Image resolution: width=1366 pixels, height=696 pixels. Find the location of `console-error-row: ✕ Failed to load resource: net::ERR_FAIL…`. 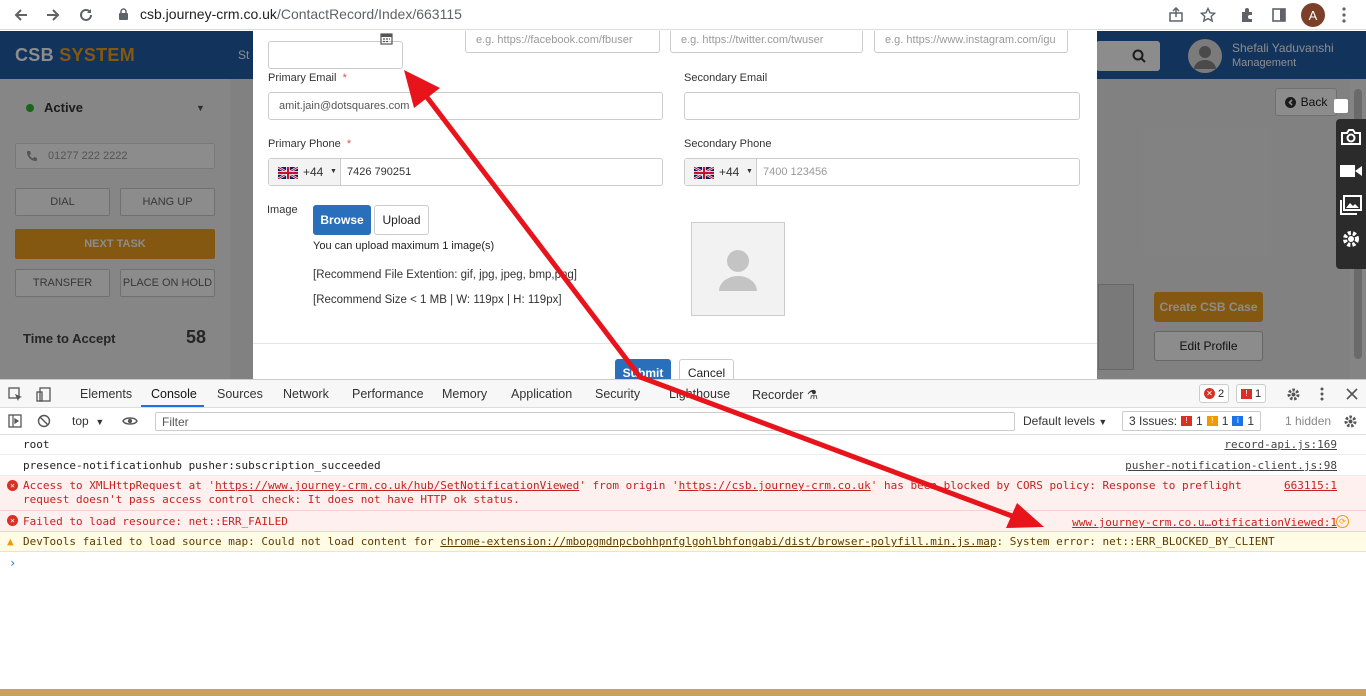

console-error-row: ✕ Failed to load resource: net::ERR_FAIL… is located at coordinates (683, 521).